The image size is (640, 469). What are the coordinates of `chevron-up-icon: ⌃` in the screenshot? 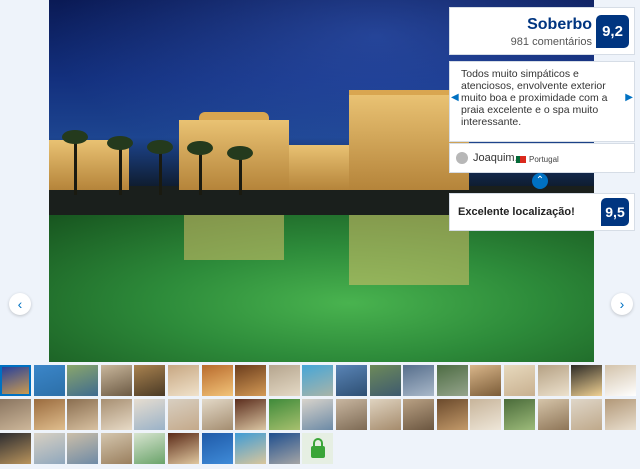 It's located at (540, 180).